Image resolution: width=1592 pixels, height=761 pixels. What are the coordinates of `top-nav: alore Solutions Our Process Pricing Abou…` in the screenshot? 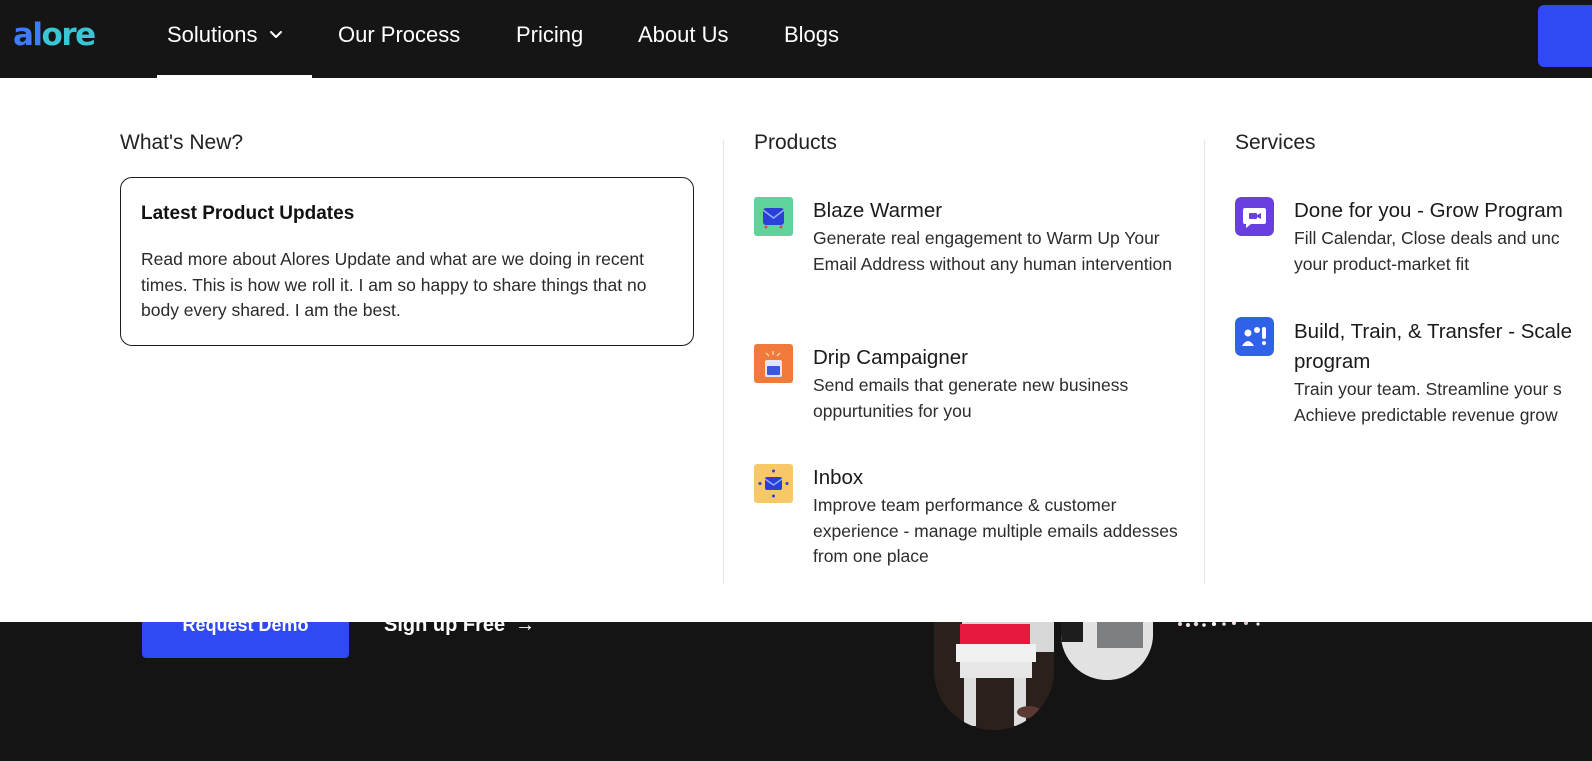 It's located at (796, 39).